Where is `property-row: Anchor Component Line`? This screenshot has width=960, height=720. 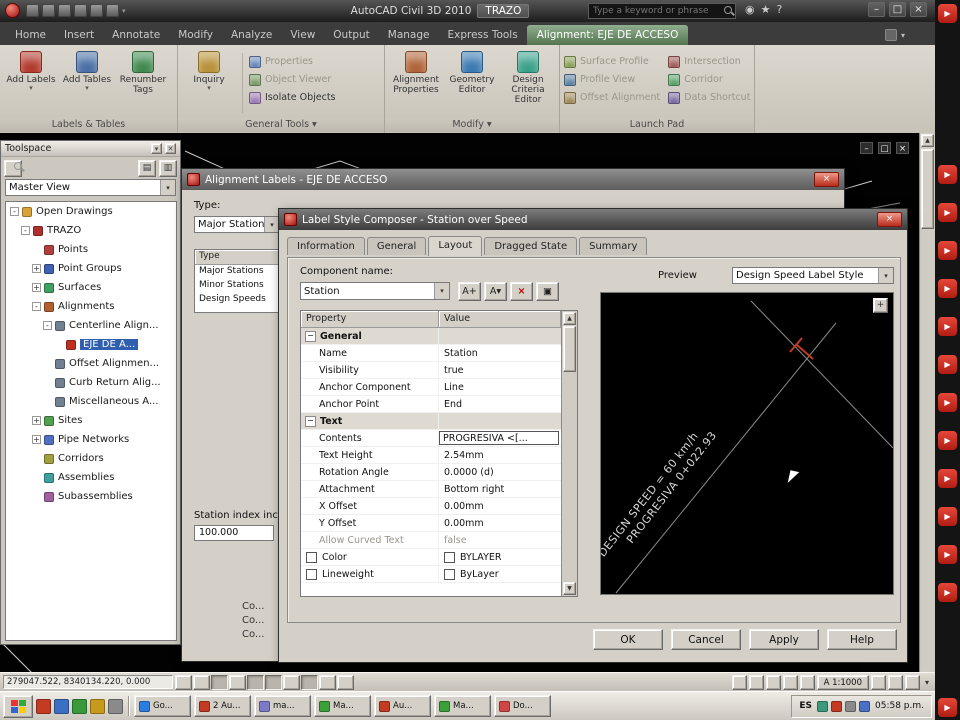 property-row: Anchor Component Line is located at coordinates (431, 387).